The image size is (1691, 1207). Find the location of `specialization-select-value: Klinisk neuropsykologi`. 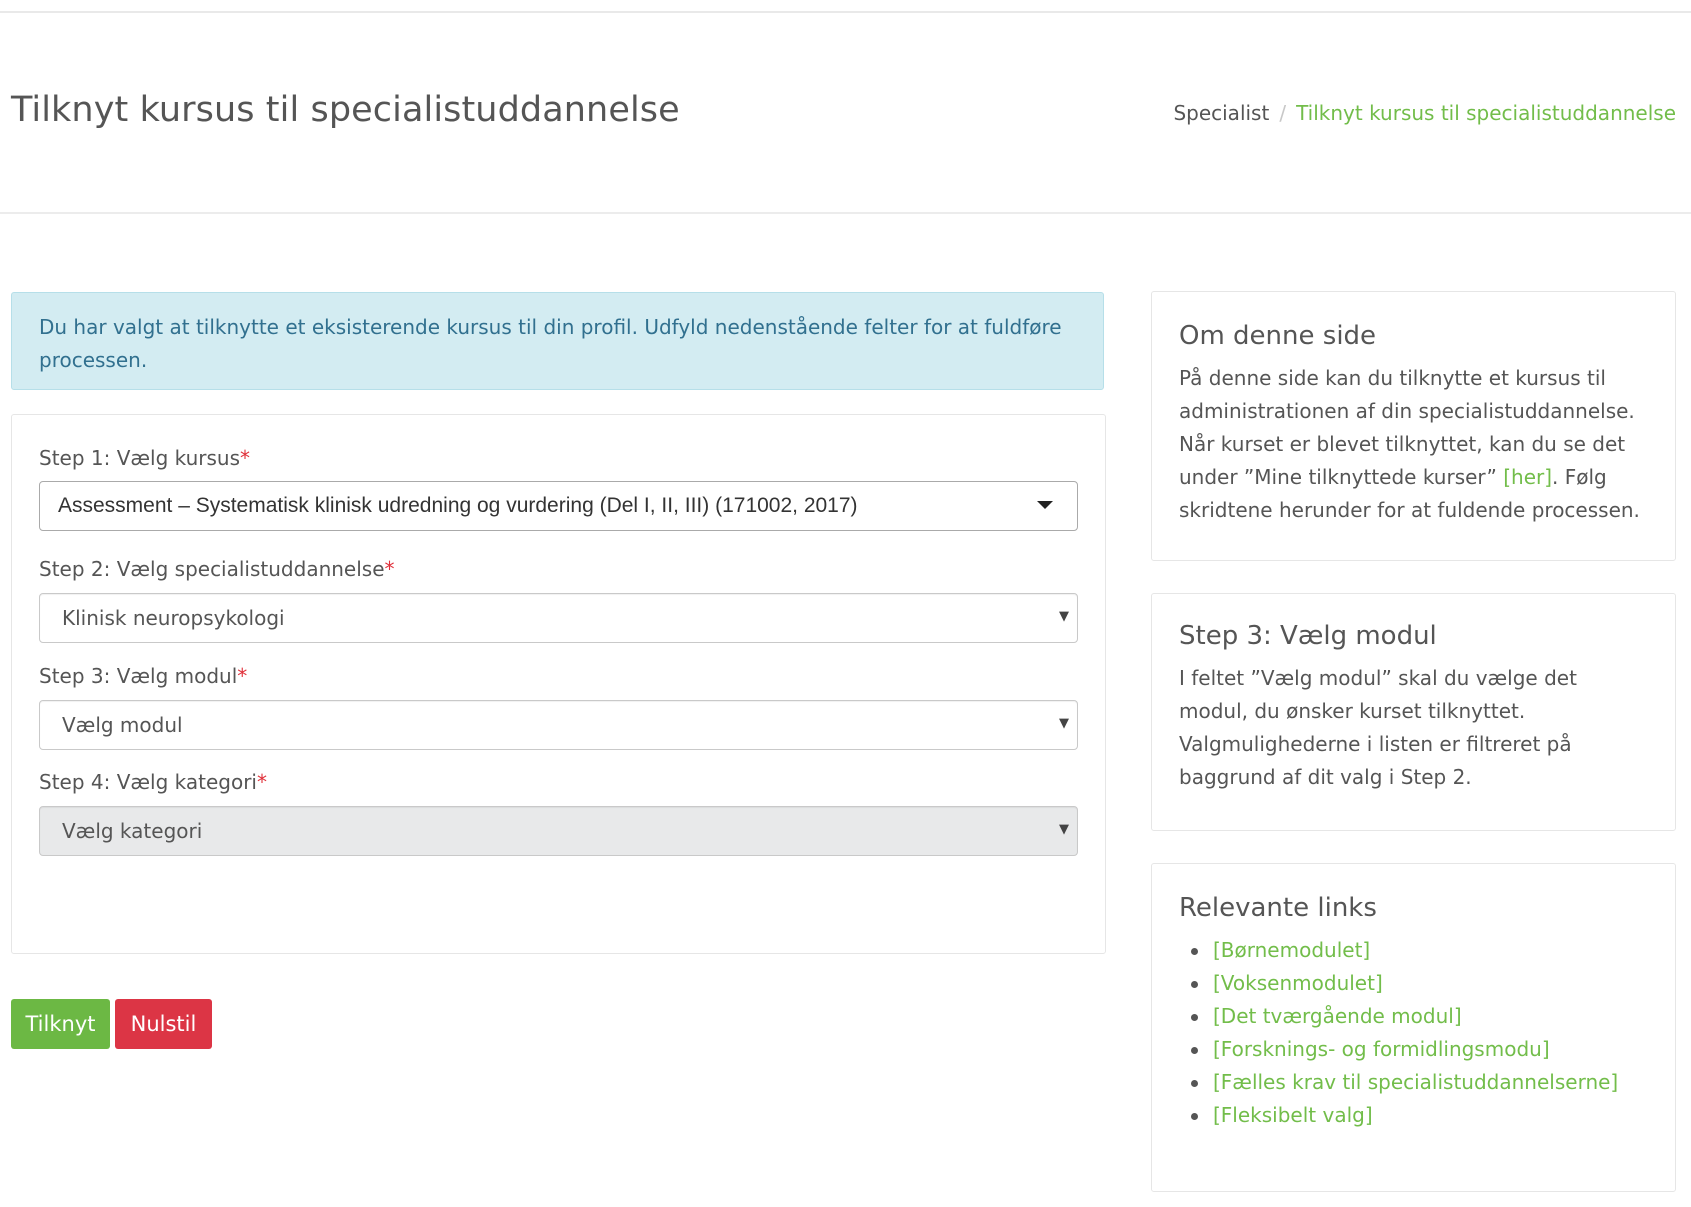

specialization-select-value: Klinisk neuropsykologi is located at coordinates (173, 618).